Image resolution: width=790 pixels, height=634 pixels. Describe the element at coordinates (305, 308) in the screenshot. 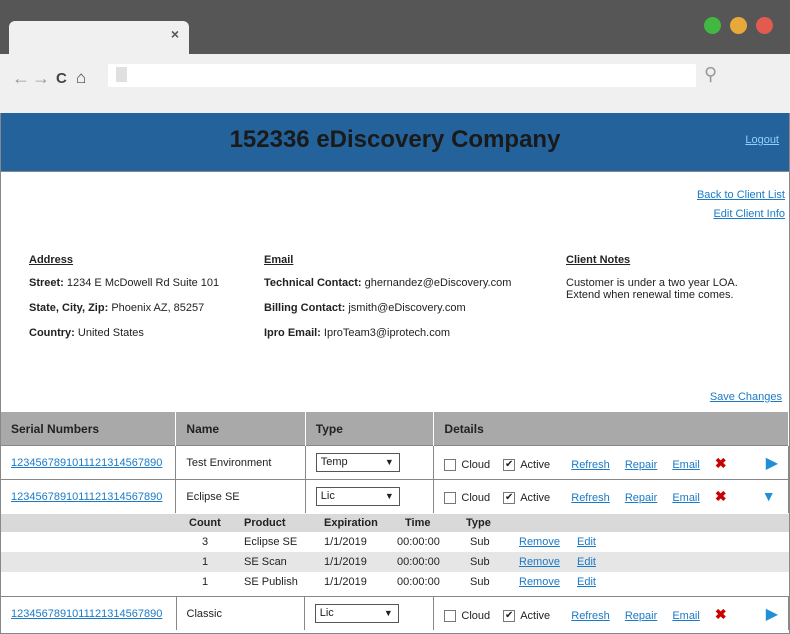

I see `billing-contact-label: Billing Contact:` at that location.